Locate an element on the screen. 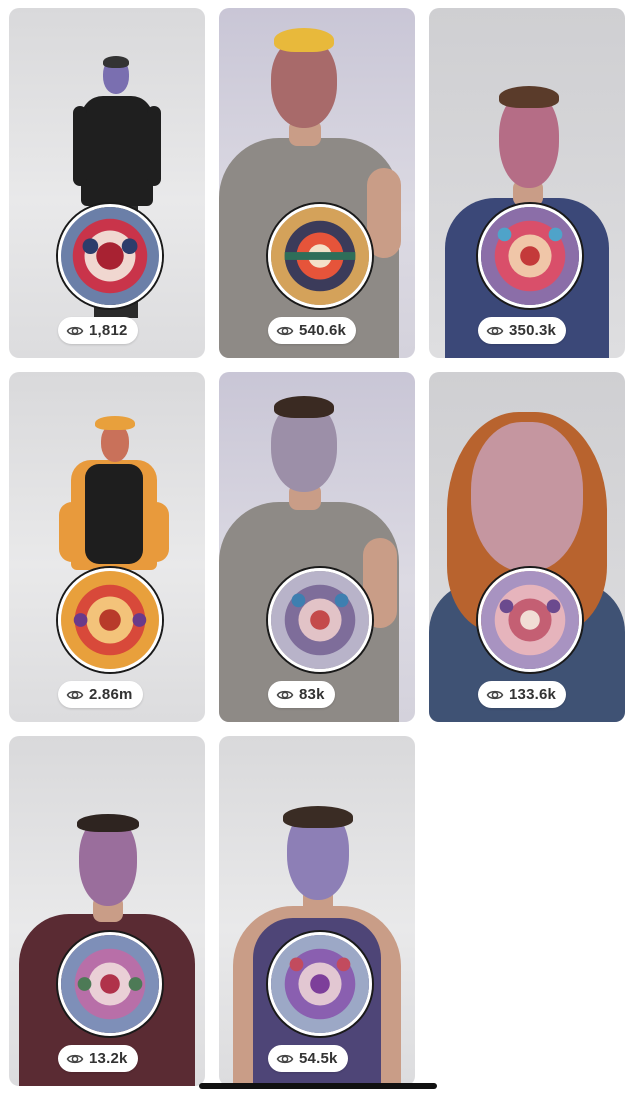  view-count-badge: 13.2k is located at coordinates (98, 1058).